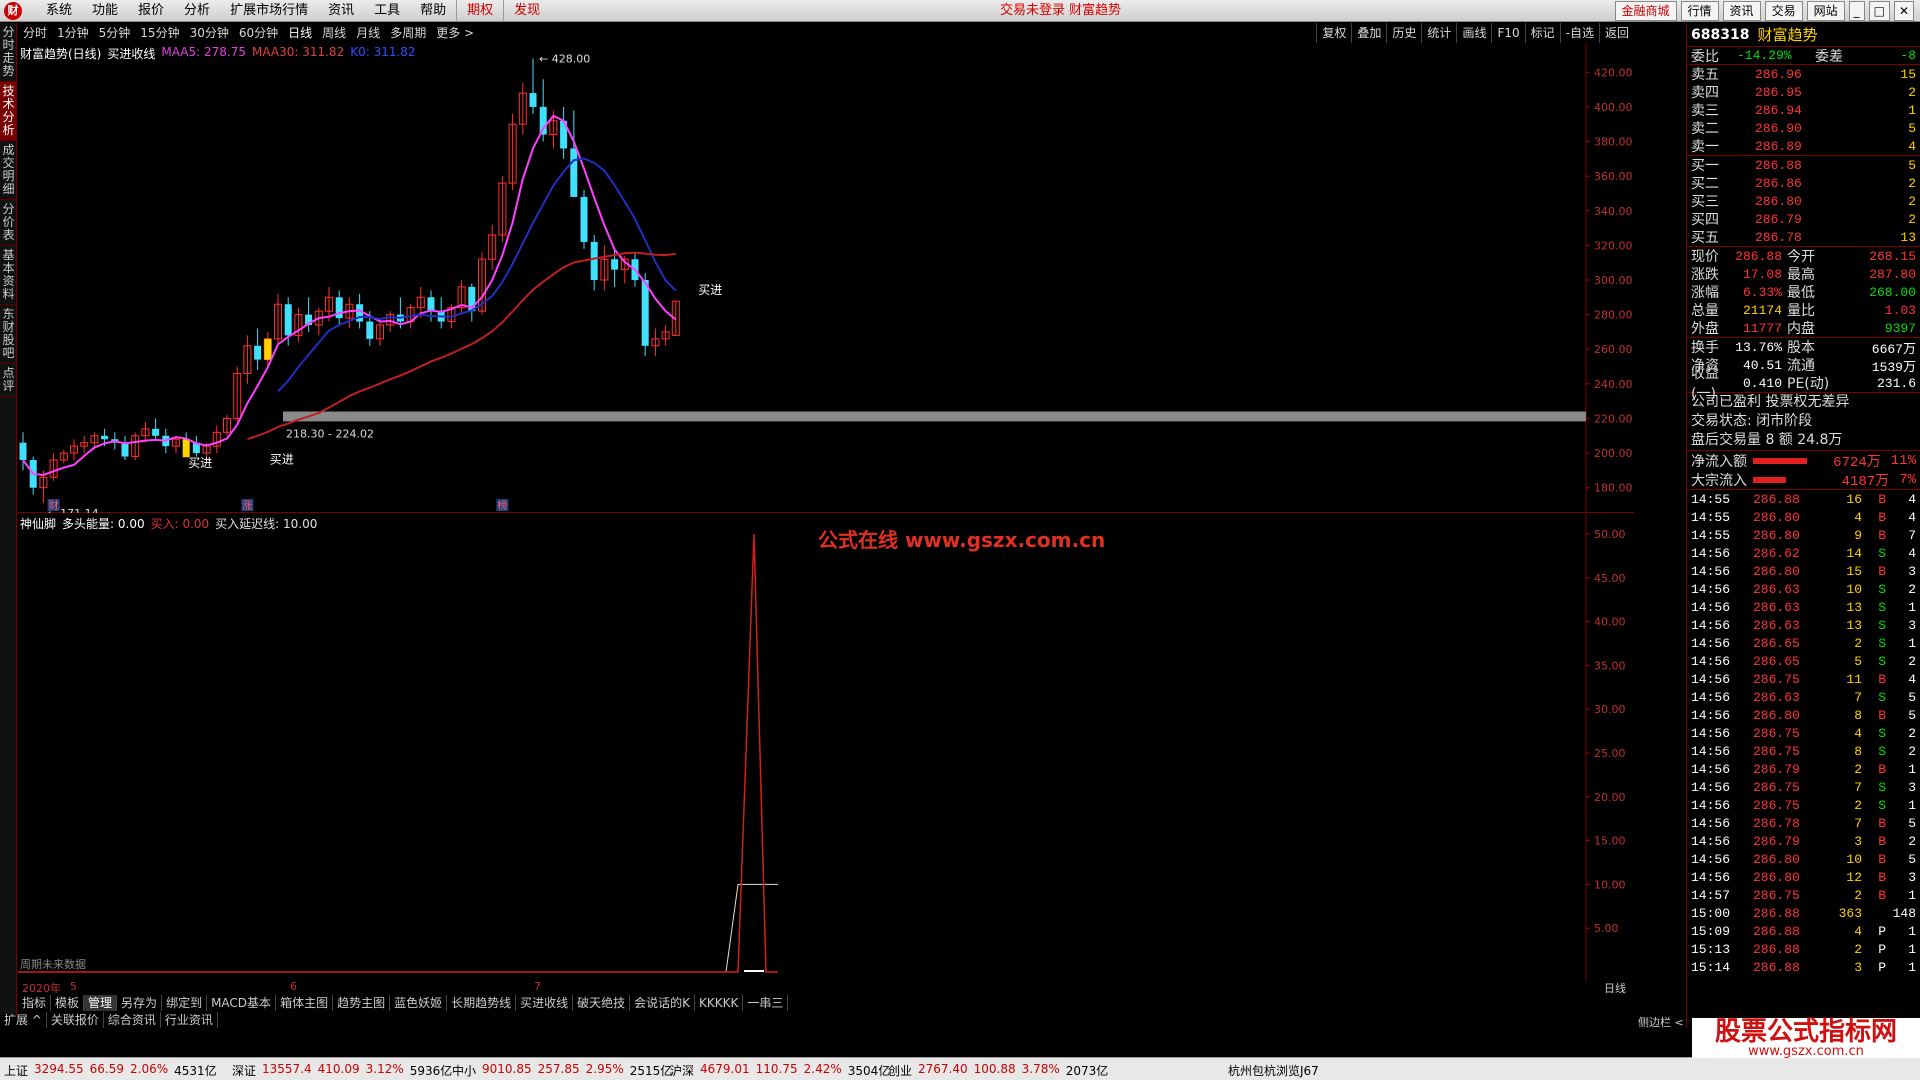  What do you see at coordinates (1803, 165) in the screenshot?
I see `buy-row: 买一 286.88 5` at bounding box center [1803, 165].